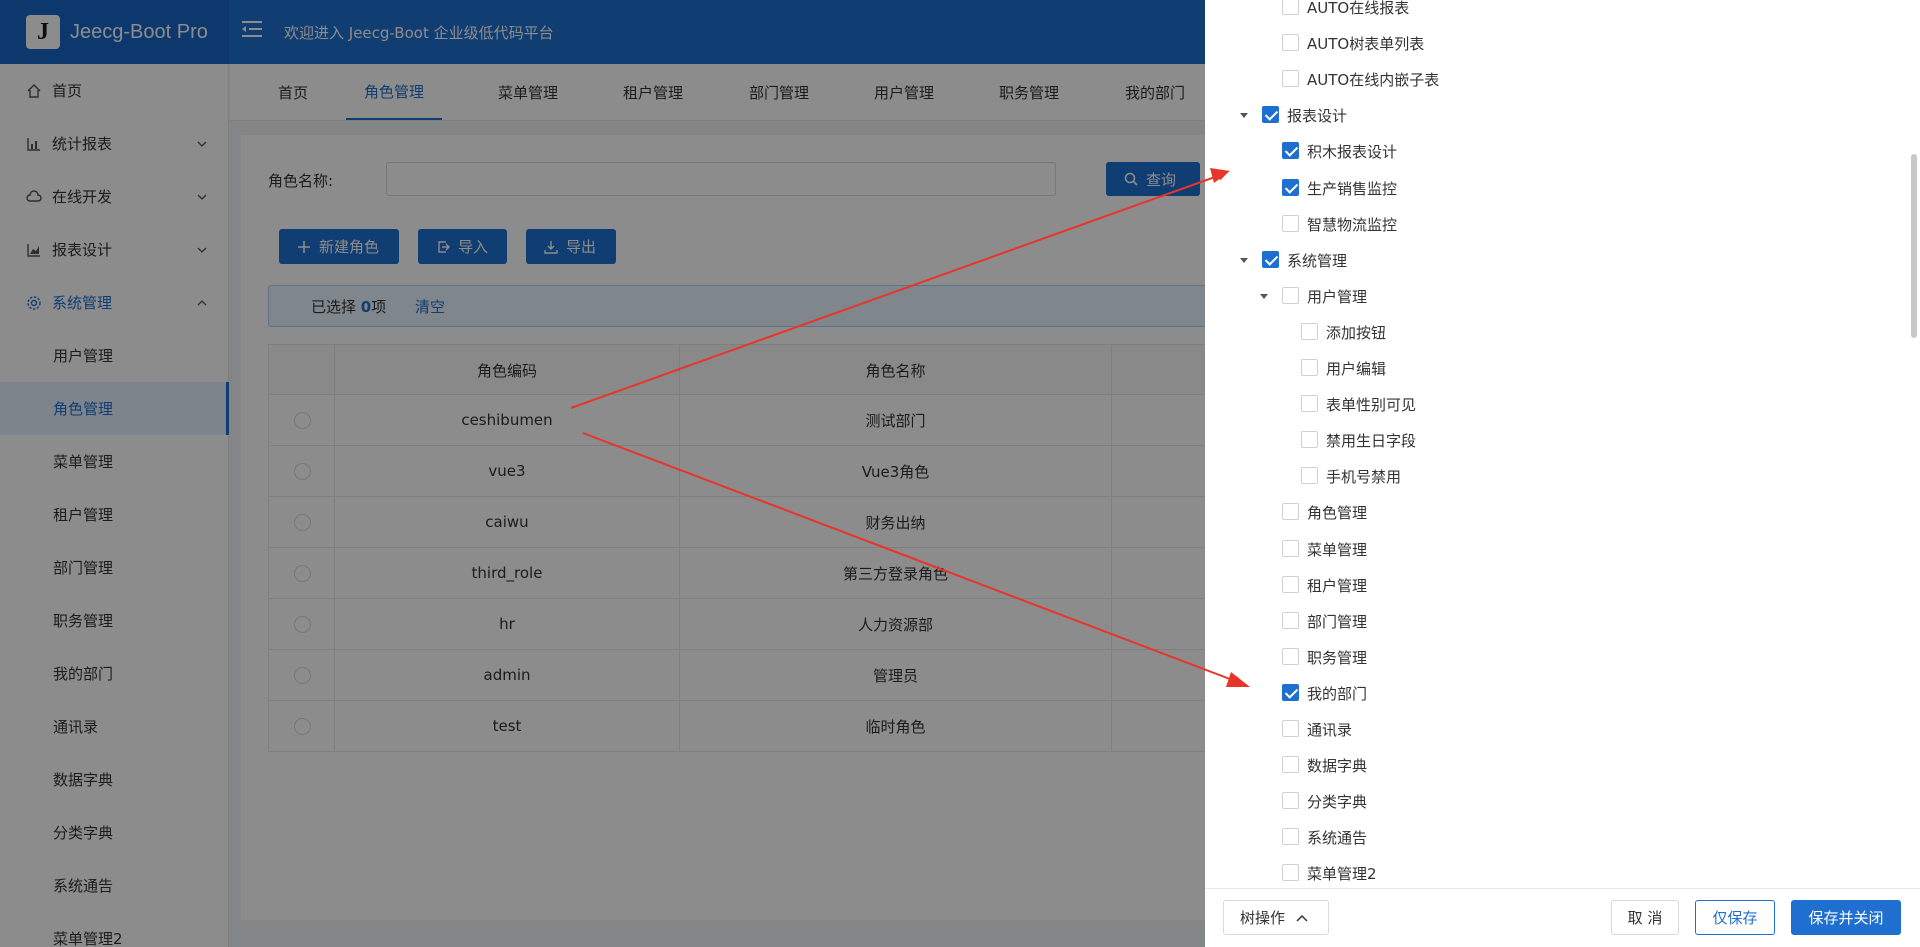 The image size is (1920, 947). I want to click on tree-node: 用户编辑, so click(1555, 368).